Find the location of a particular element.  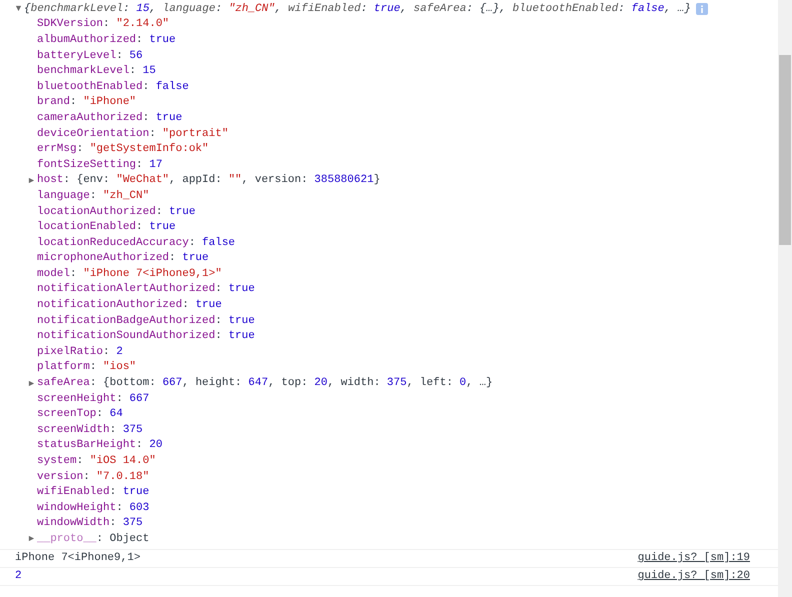

property-line: bluetoothEnabled: false is located at coordinates (113, 86).